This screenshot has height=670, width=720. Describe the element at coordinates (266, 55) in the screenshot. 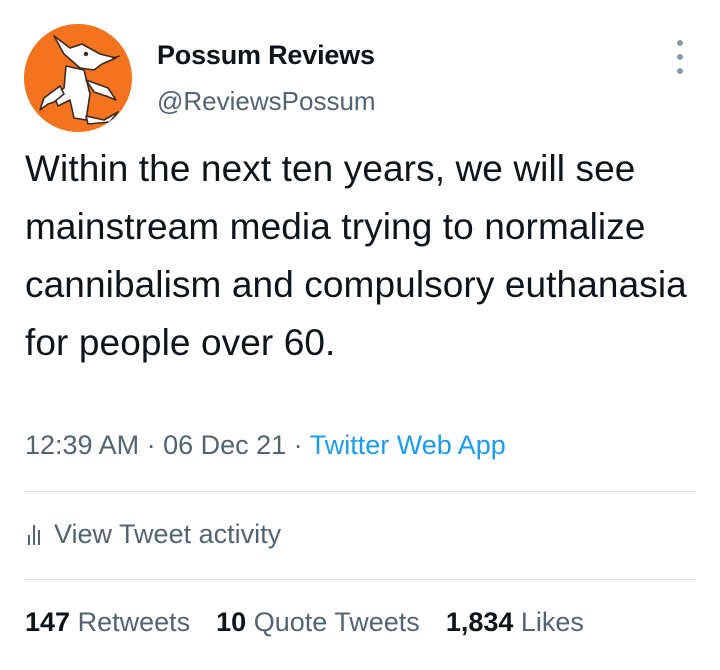

I see `author-display-name: Possum Reviews` at that location.